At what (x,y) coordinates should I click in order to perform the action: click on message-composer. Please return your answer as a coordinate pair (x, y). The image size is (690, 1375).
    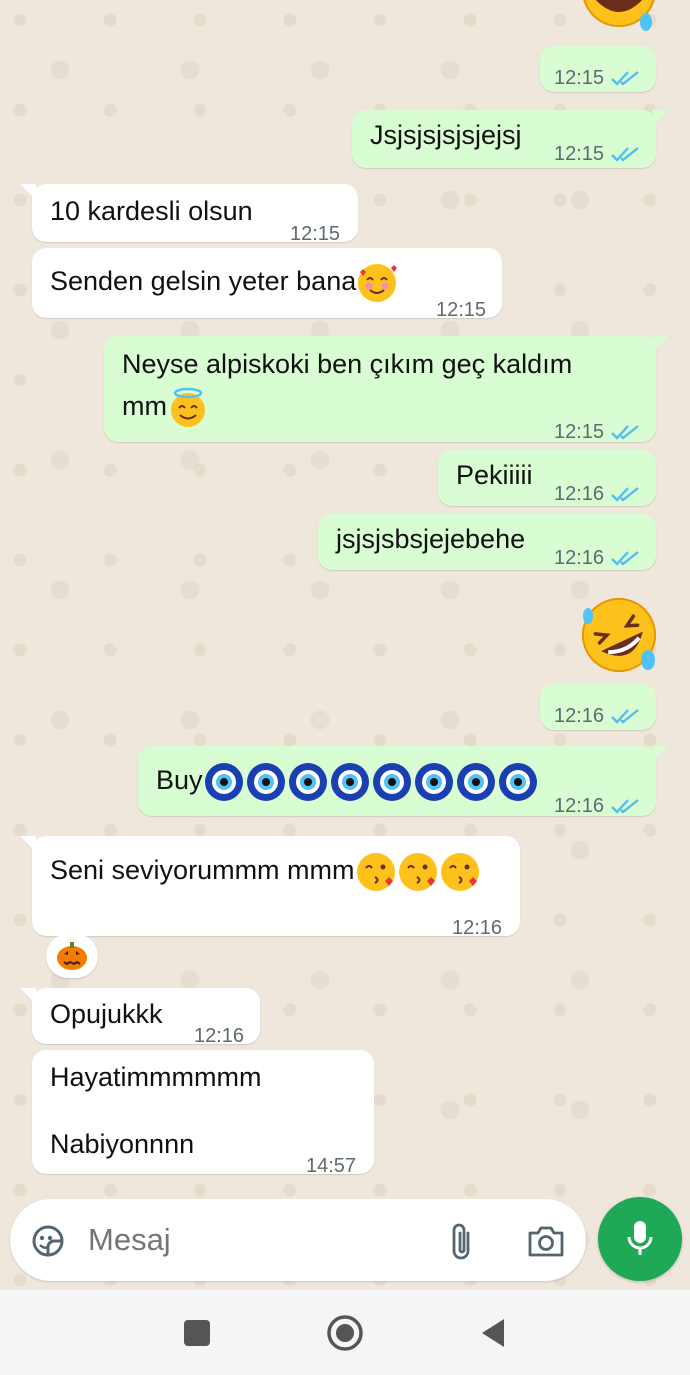
    Looking at the image, I should click on (298, 1240).